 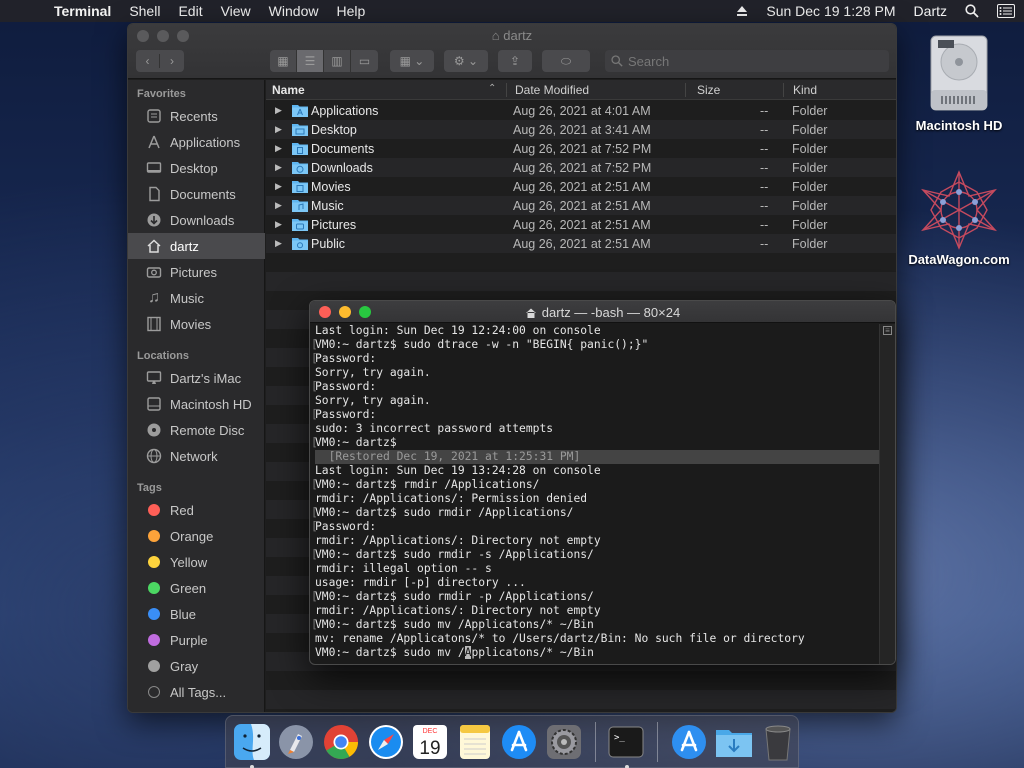 What do you see at coordinates (1006, 11) in the screenshot?
I see `notification-center-icon` at bounding box center [1006, 11].